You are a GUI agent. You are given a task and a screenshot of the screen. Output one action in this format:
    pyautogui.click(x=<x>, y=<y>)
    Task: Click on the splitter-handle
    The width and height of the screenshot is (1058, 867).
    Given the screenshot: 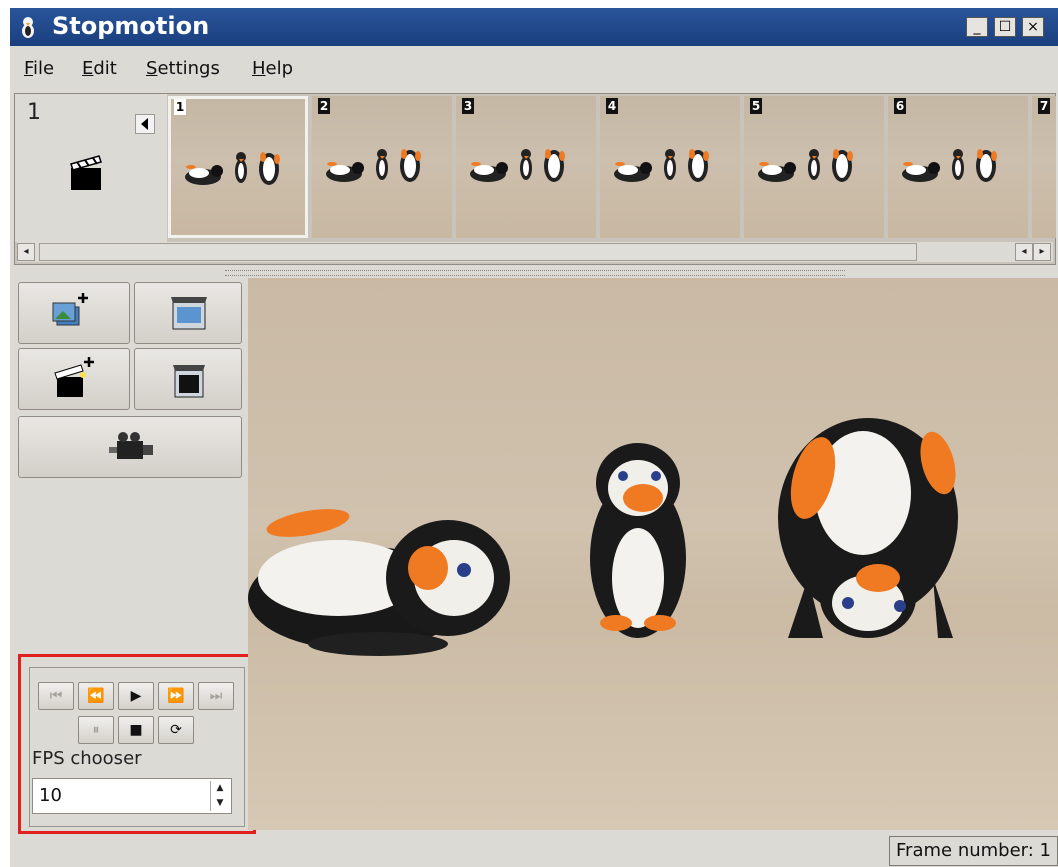 What is the action you would take?
    pyautogui.click(x=535, y=273)
    